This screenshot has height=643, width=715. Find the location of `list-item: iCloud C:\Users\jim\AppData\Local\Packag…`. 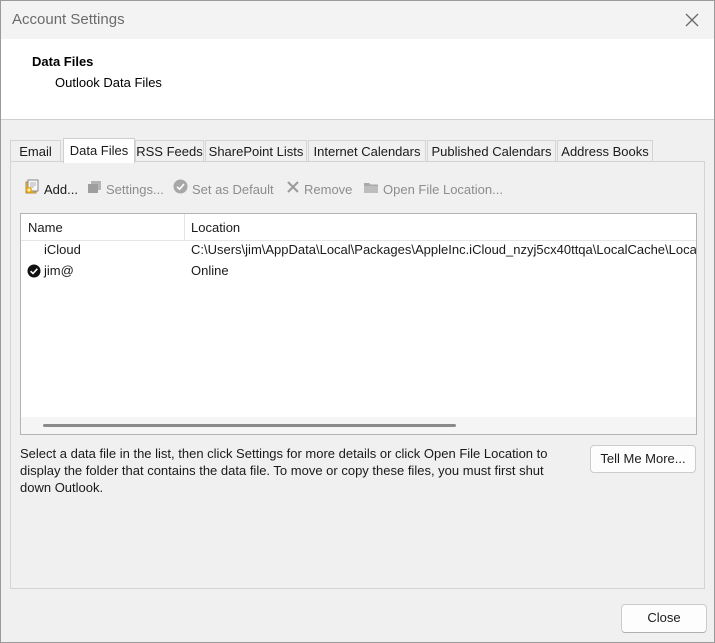

list-item: iCloud C:\Users\jim\AppData\Local\Packag… is located at coordinates (358, 250).